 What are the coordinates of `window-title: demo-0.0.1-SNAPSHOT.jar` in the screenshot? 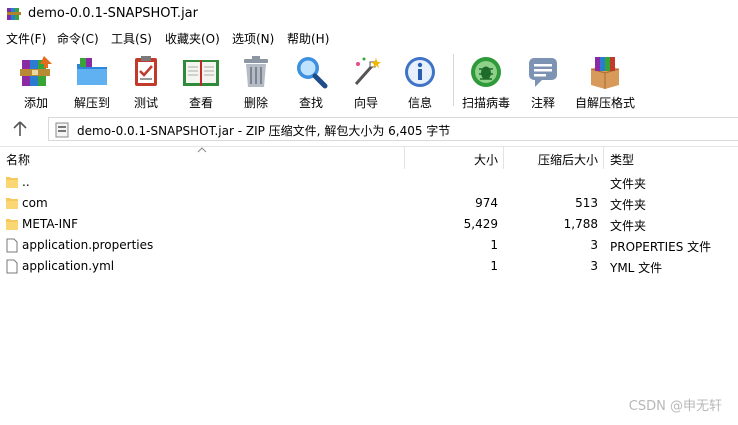 It's located at (113, 13).